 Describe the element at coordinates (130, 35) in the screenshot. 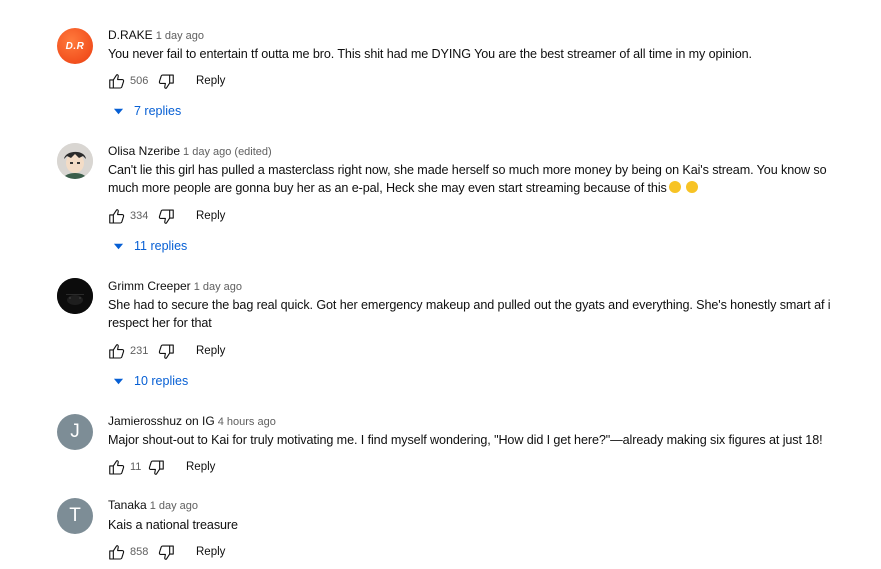

I see `author-name: D.RAKE` at that location.